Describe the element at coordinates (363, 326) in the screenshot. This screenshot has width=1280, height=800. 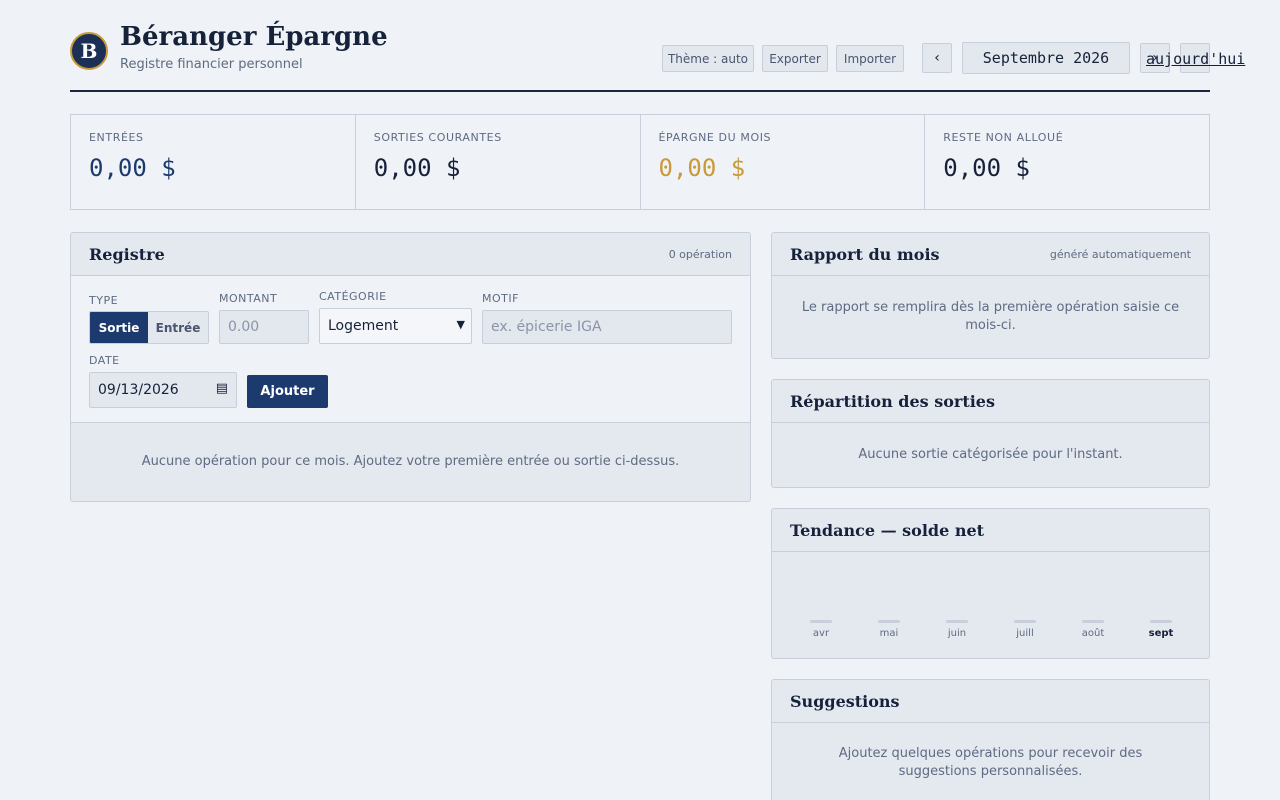
I see `category-value: Logement` at that location.